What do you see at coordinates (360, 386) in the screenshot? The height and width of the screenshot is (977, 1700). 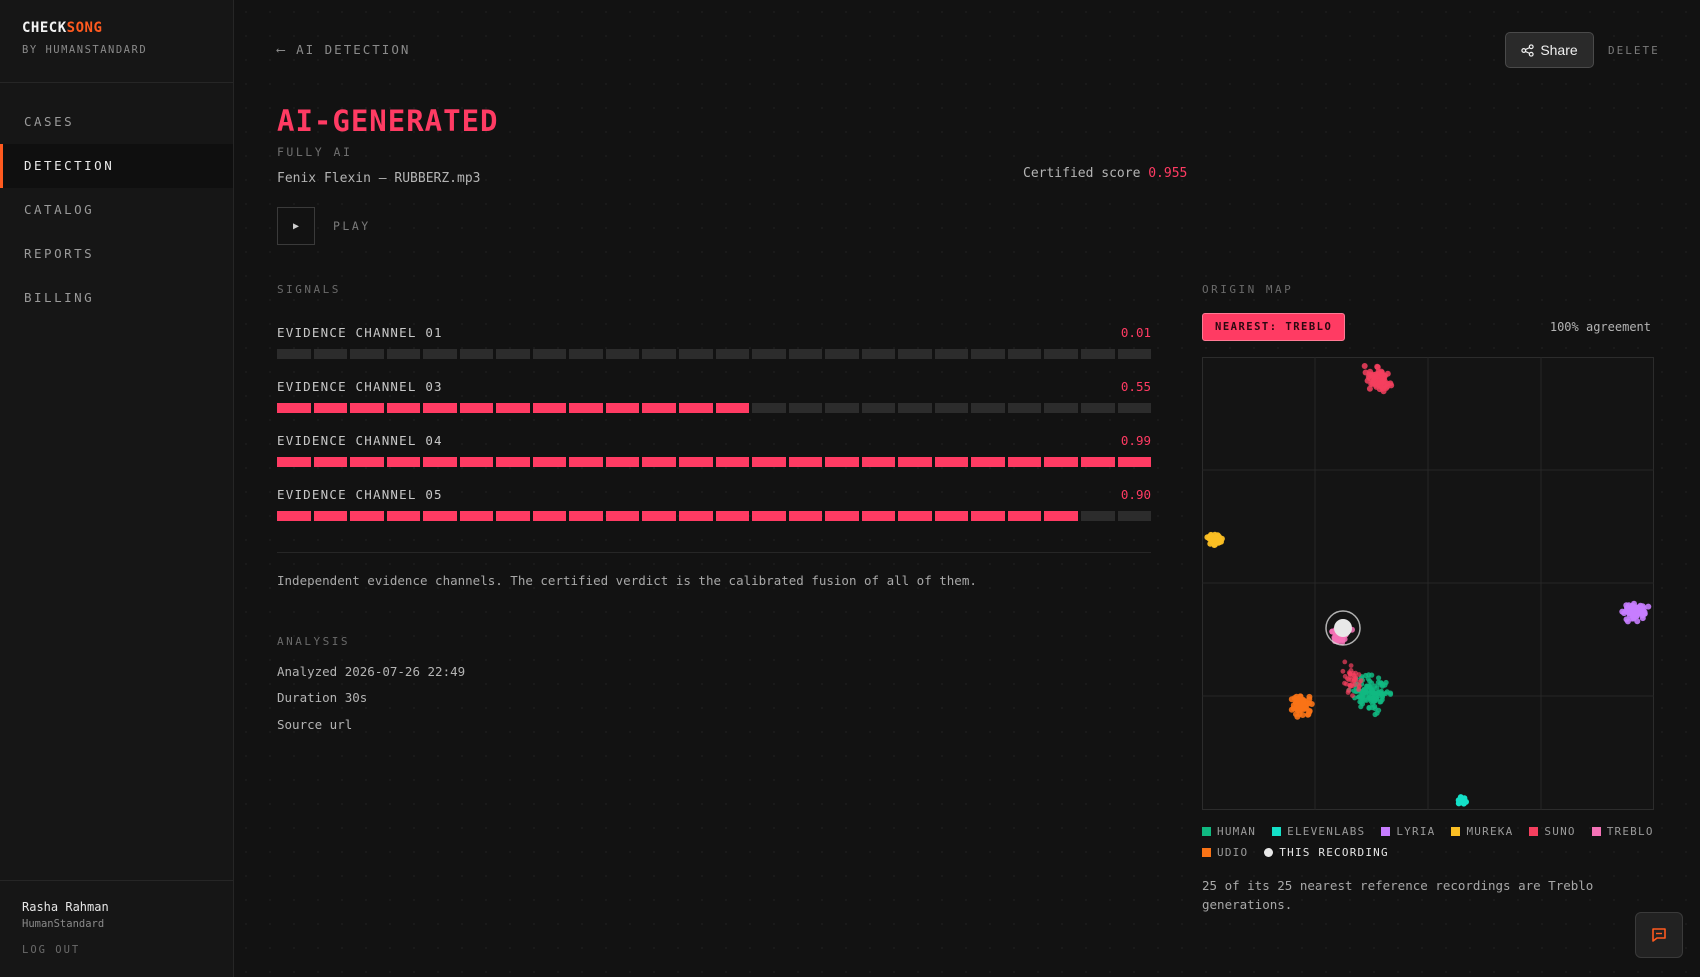 I see `signal-label: EVIDENCE CHANNEL 03` at bounding box center [360, 386].